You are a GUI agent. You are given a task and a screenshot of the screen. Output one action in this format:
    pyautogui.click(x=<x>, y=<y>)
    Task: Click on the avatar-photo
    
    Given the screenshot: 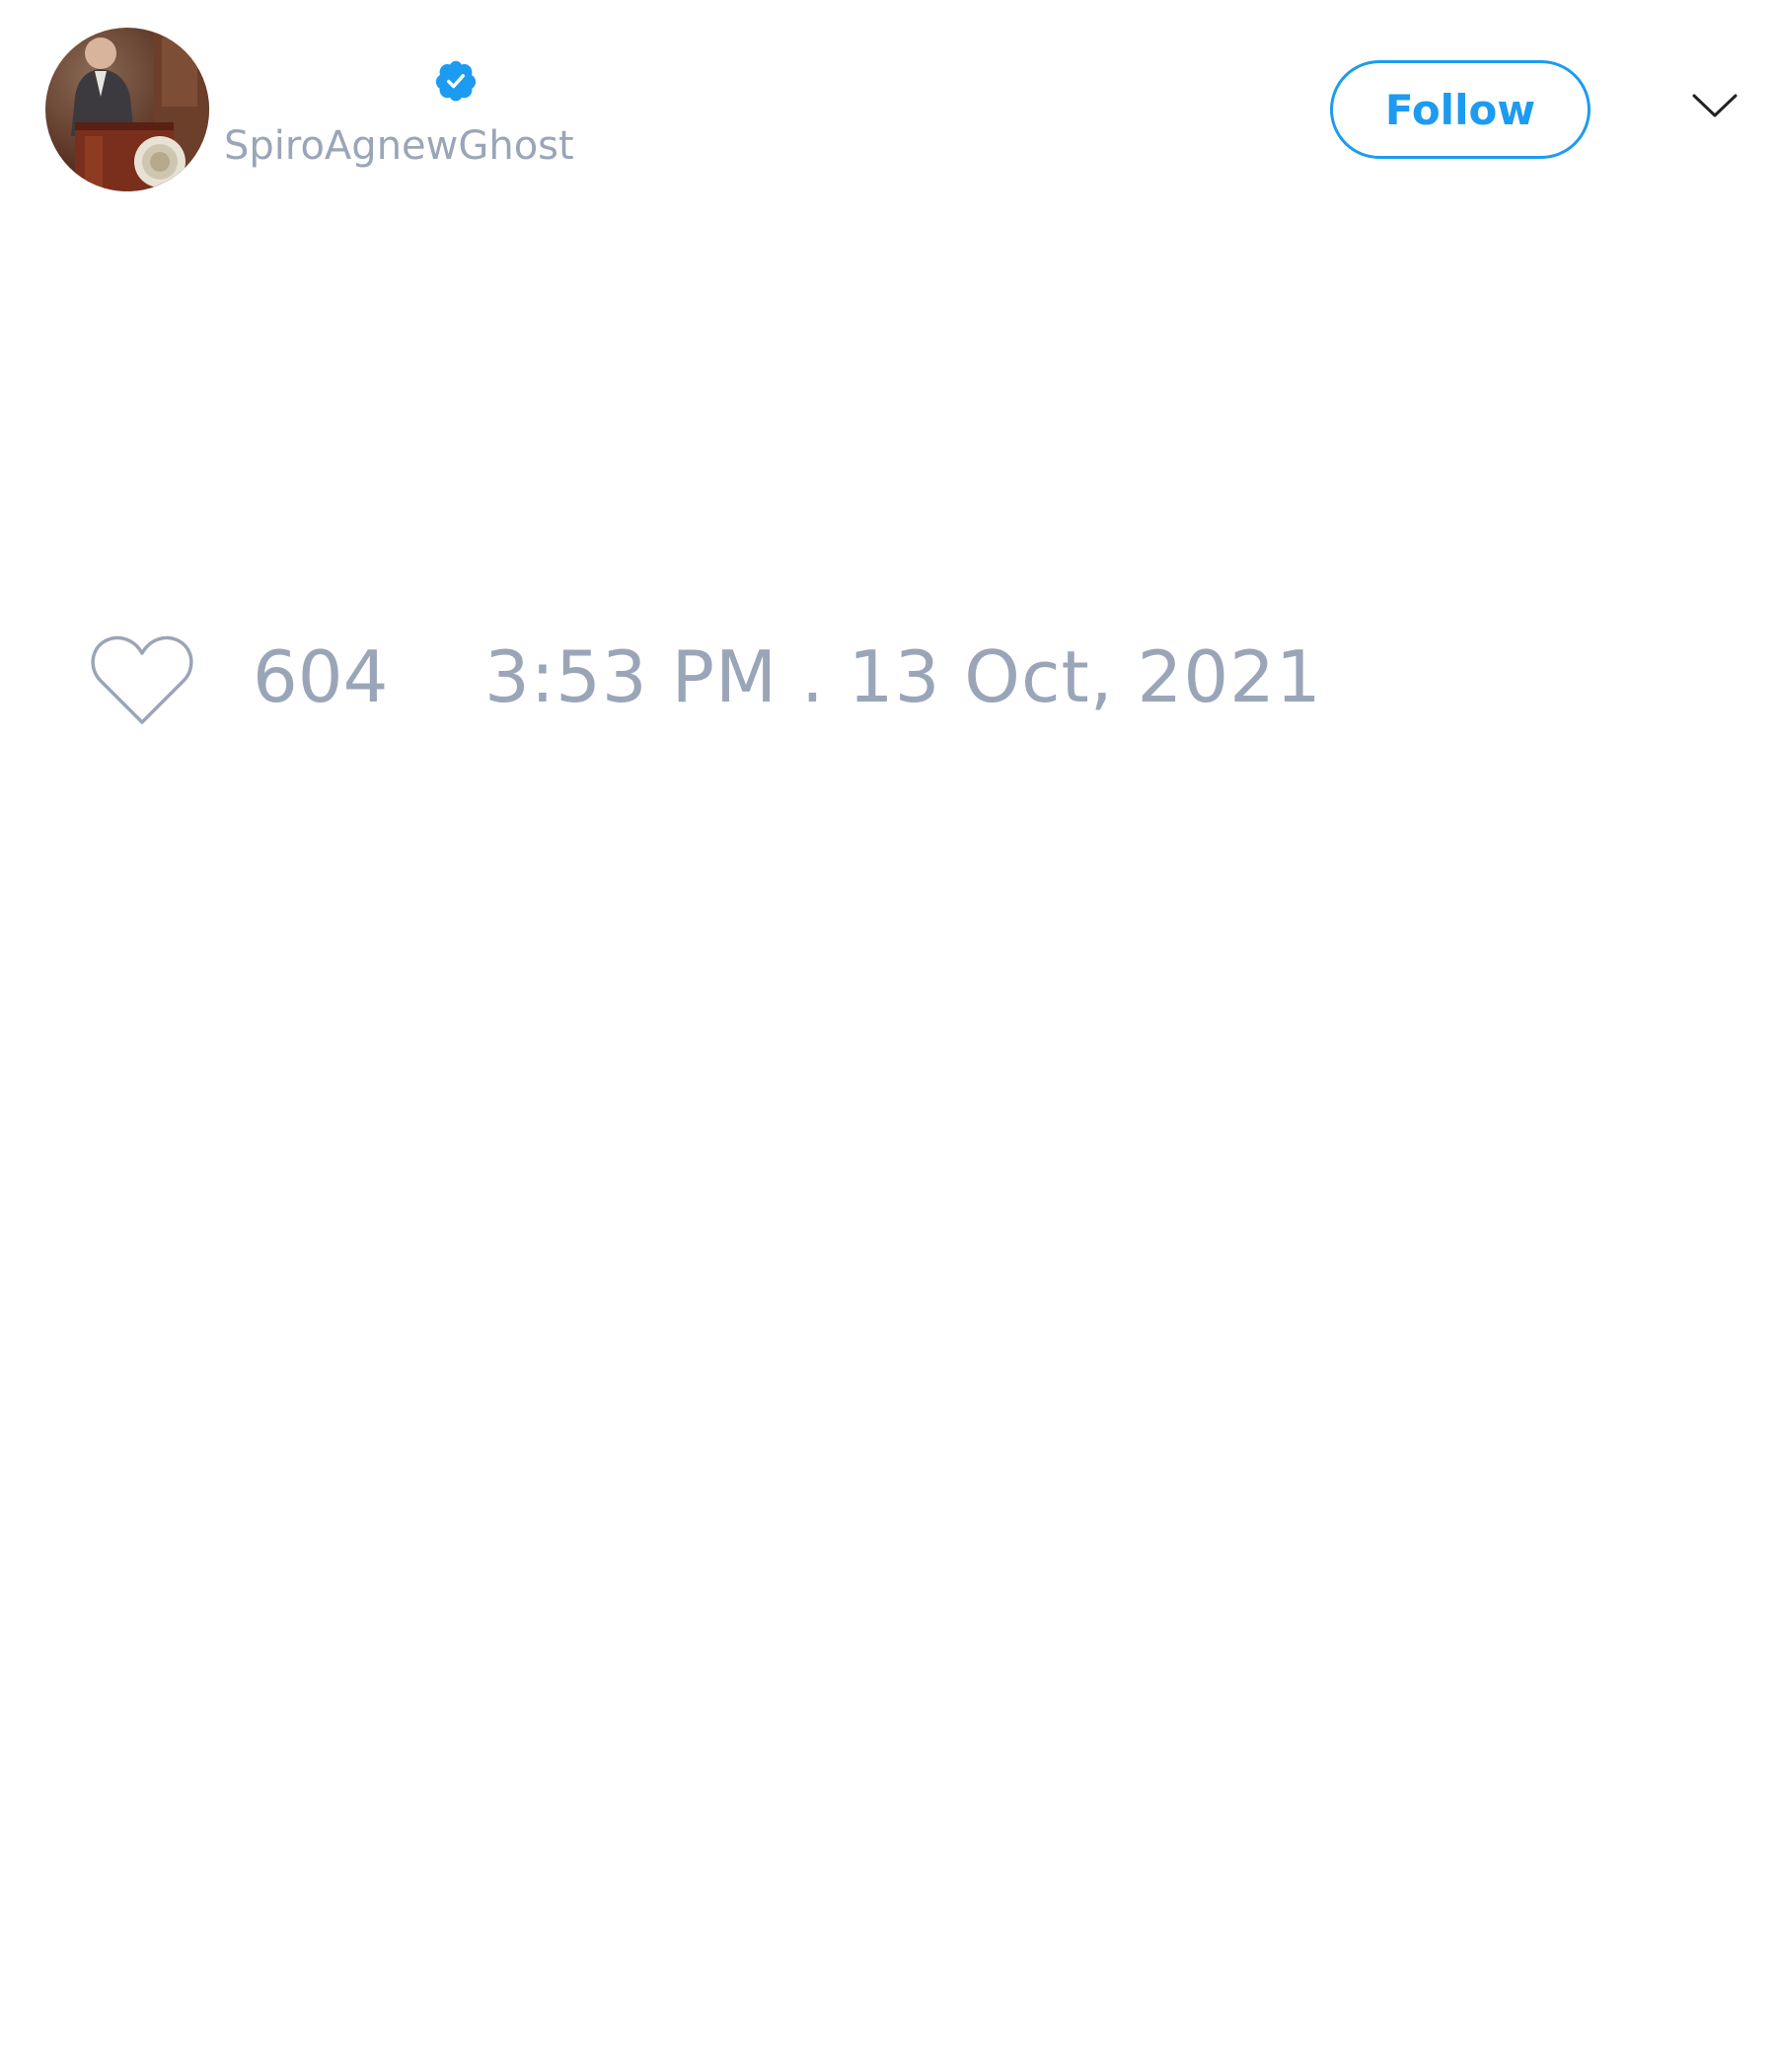 What is the action you would take?
    pyautogui.click(x=127, y=110)
    